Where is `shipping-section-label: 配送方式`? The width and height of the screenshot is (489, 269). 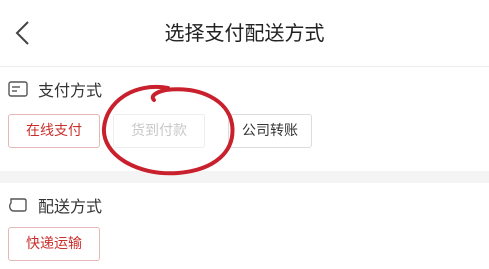 shipping-section-label: 配送方式 is located at coordinates (70, 206).